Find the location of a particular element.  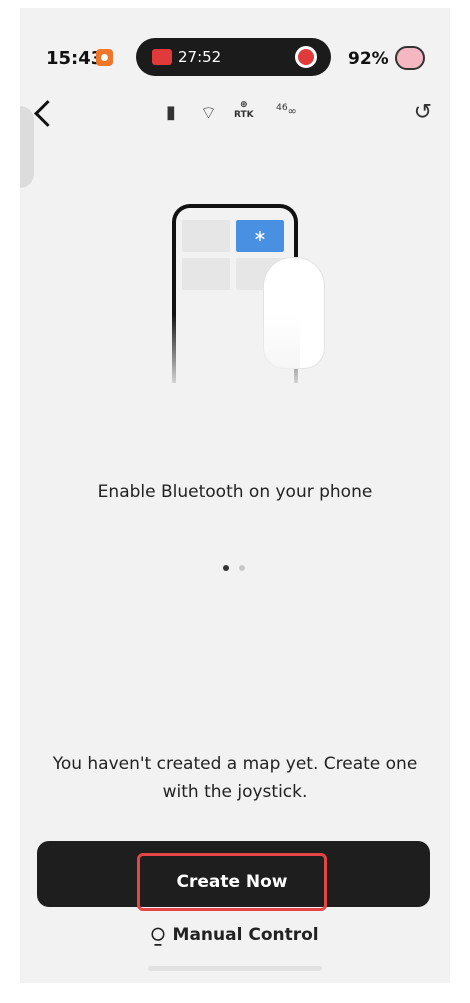

manual-control-label: Manual Control is located at coordinates (245, 935).